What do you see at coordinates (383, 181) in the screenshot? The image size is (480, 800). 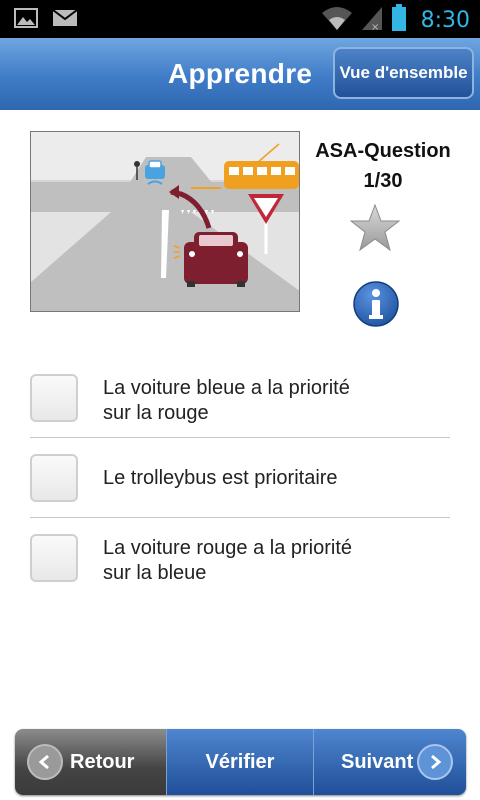 I see `question-counter: 1/30` at bounding box center [383, 181].